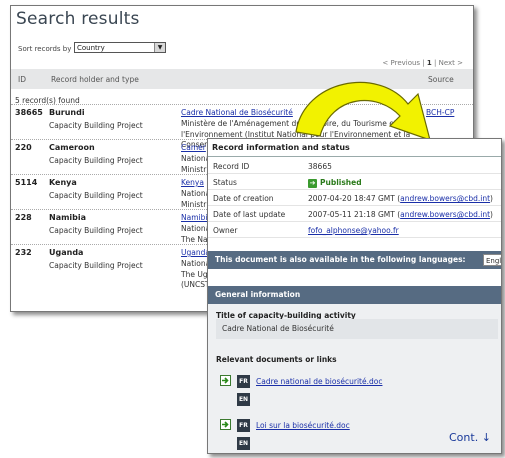 The height and width of the screenshot is (458, 505). What do you see at coordinates (194, 217) in the screenshot?
I see `record-title-link: Namibi` at bounding box center [194, 217].